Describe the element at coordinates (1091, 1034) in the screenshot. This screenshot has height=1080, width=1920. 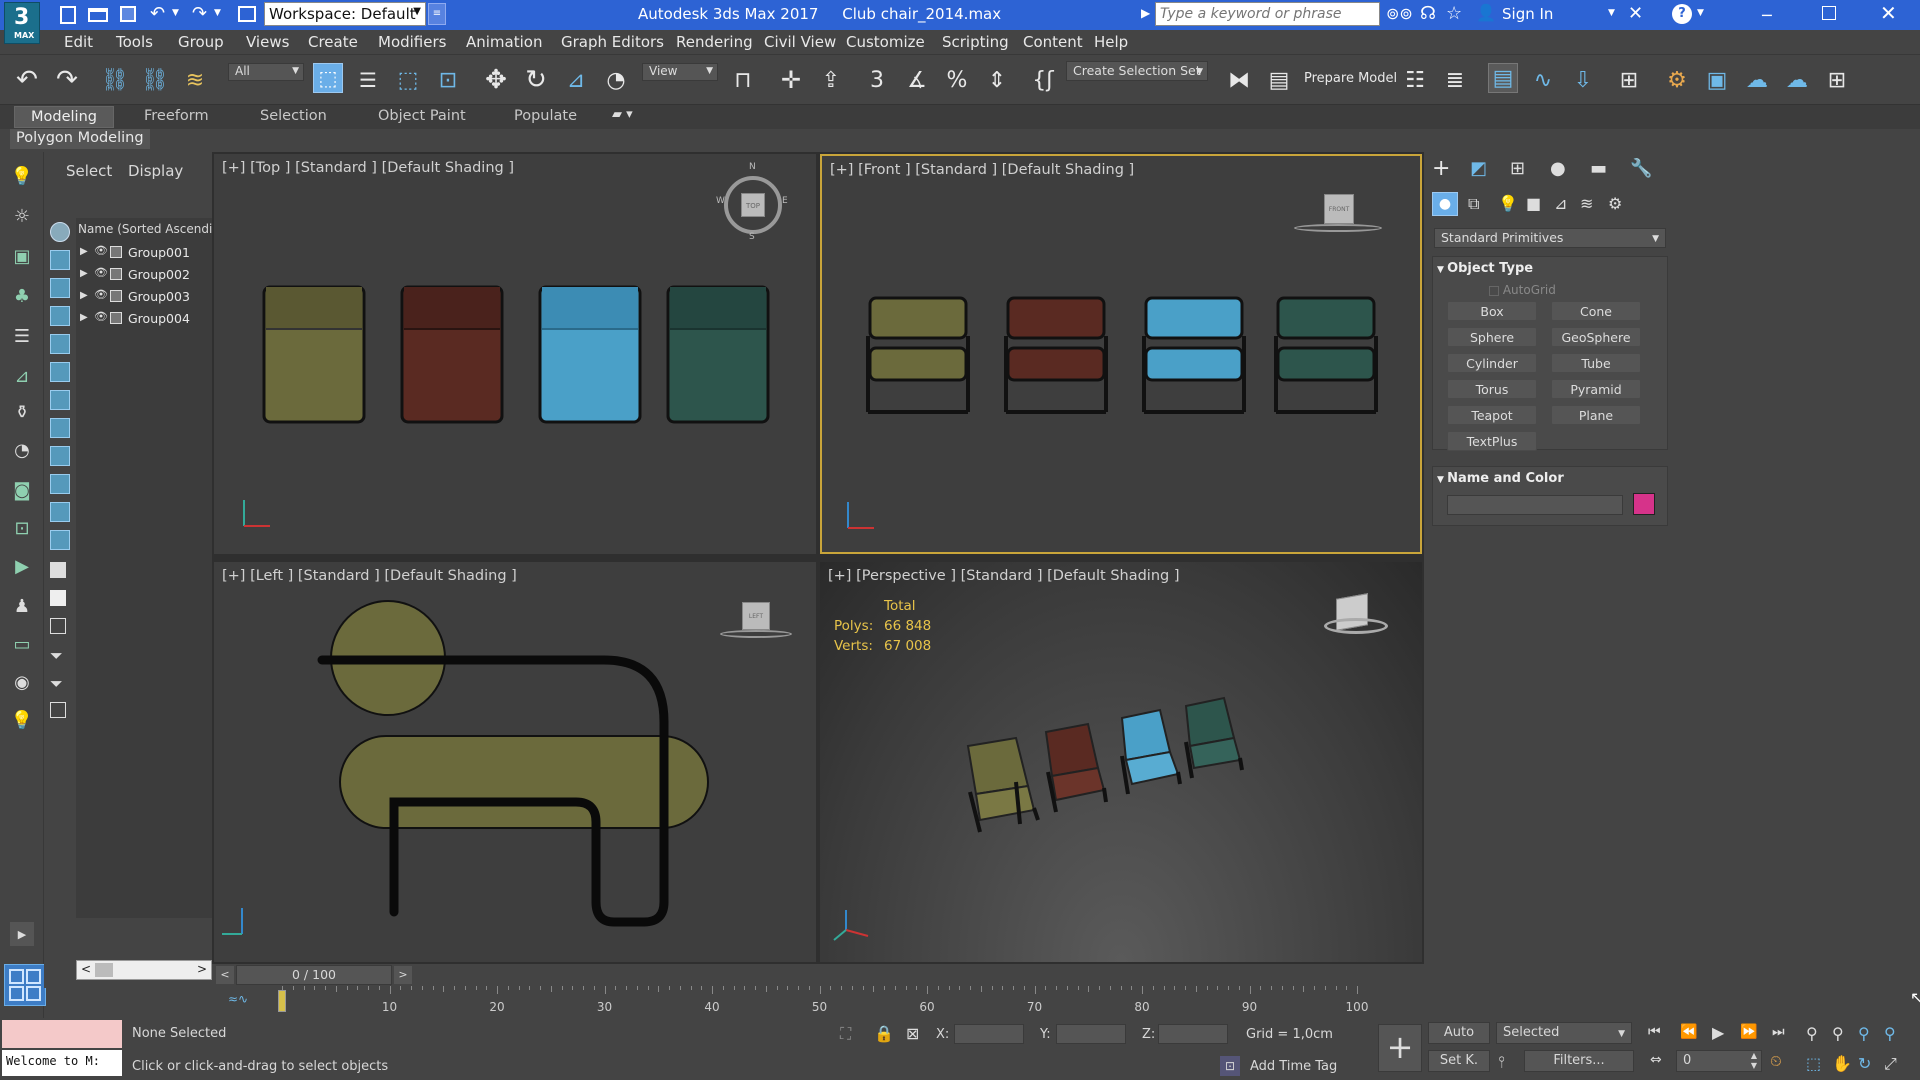
I see `y-coordinate-field` at that location.